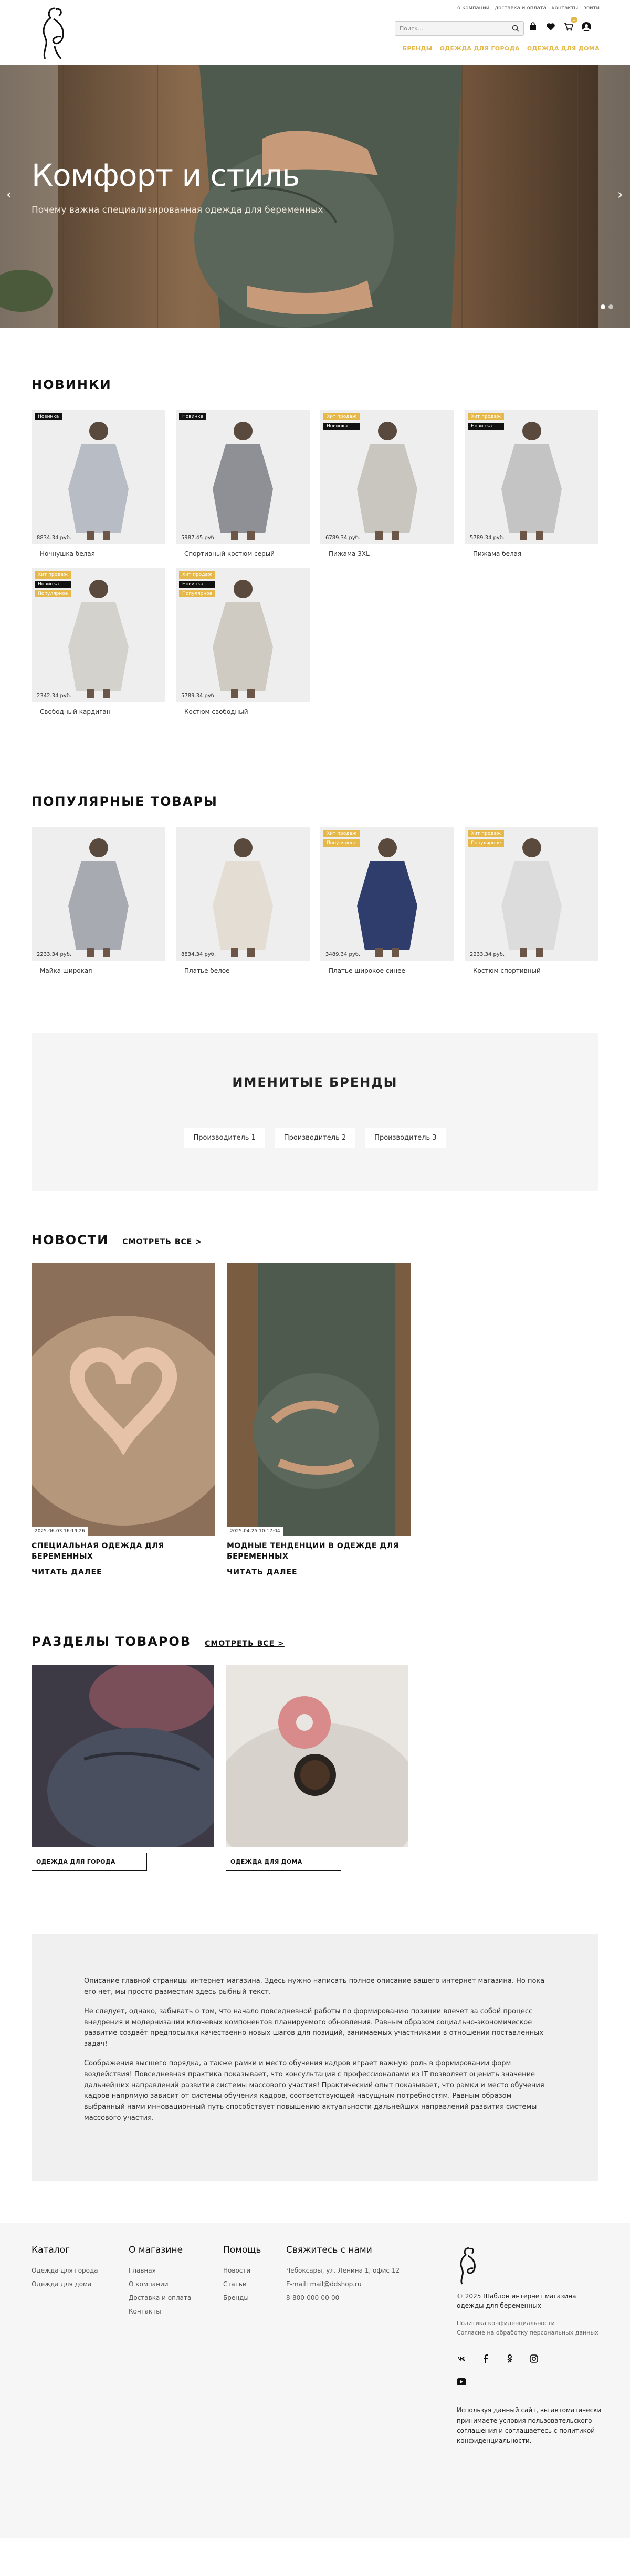  What do you see at coordinates (98, 970) in the screenshot?
I see `product-name: Майка широкая` at bounding box center [98, 970].